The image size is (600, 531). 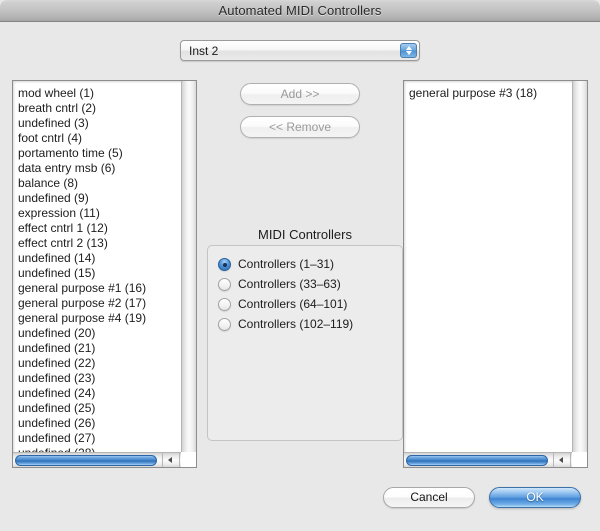 What do you see at coordinates (99, 153) in the screenshot?
I see `list-item: portamento time (5)` at bounding box center [99, 153].